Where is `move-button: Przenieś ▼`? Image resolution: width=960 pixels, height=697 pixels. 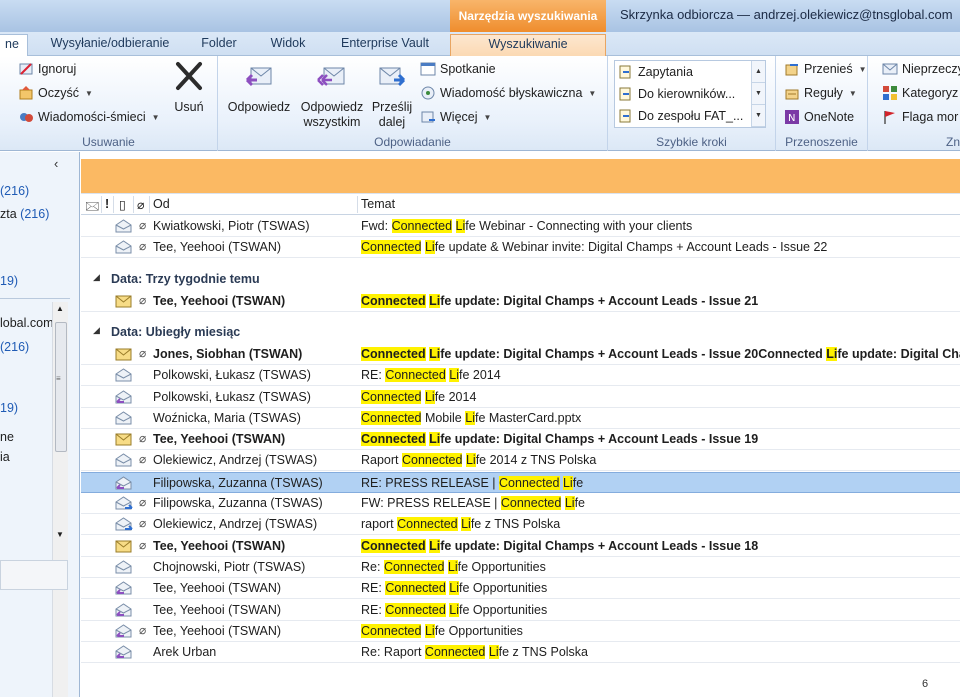
move-button: Przenieś ▼ is located at coordinates (825, 69).